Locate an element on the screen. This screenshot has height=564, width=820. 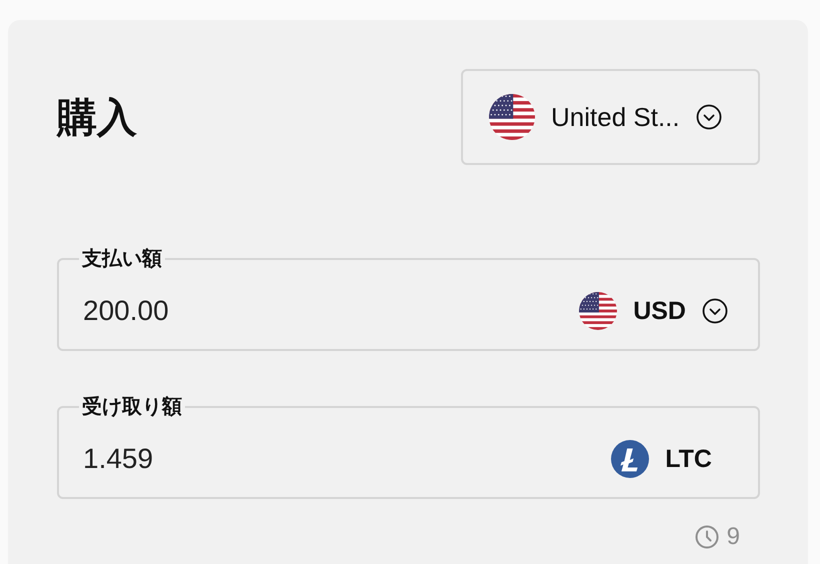
clock-icon is located at coordinates (706, 537).